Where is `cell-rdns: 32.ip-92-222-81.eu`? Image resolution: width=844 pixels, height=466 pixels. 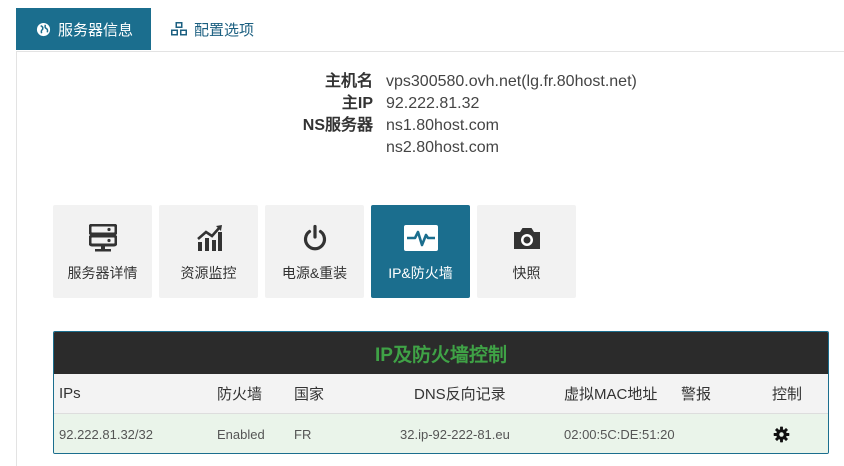 cell-rdns: 32.ip-92-222-81.eu is located at coordinates (455, 434).